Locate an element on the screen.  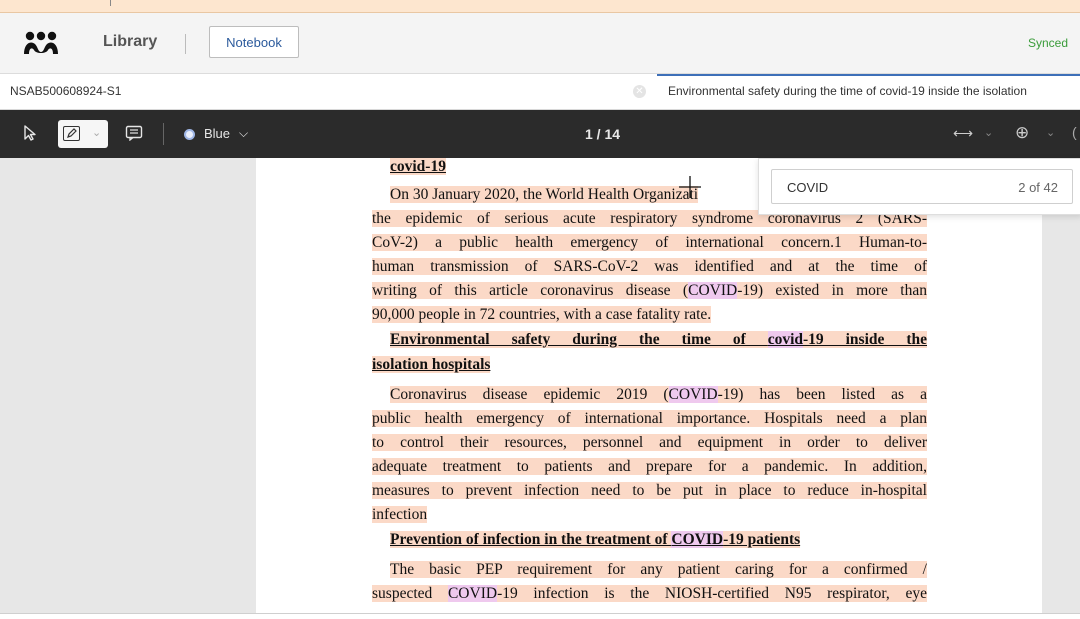
pdf-toolbar: ⌄ Blue ⌵ 1 / 14 ⟷ ⌄ ⊕ ⌄ ( is located at coordinates (540, 134).